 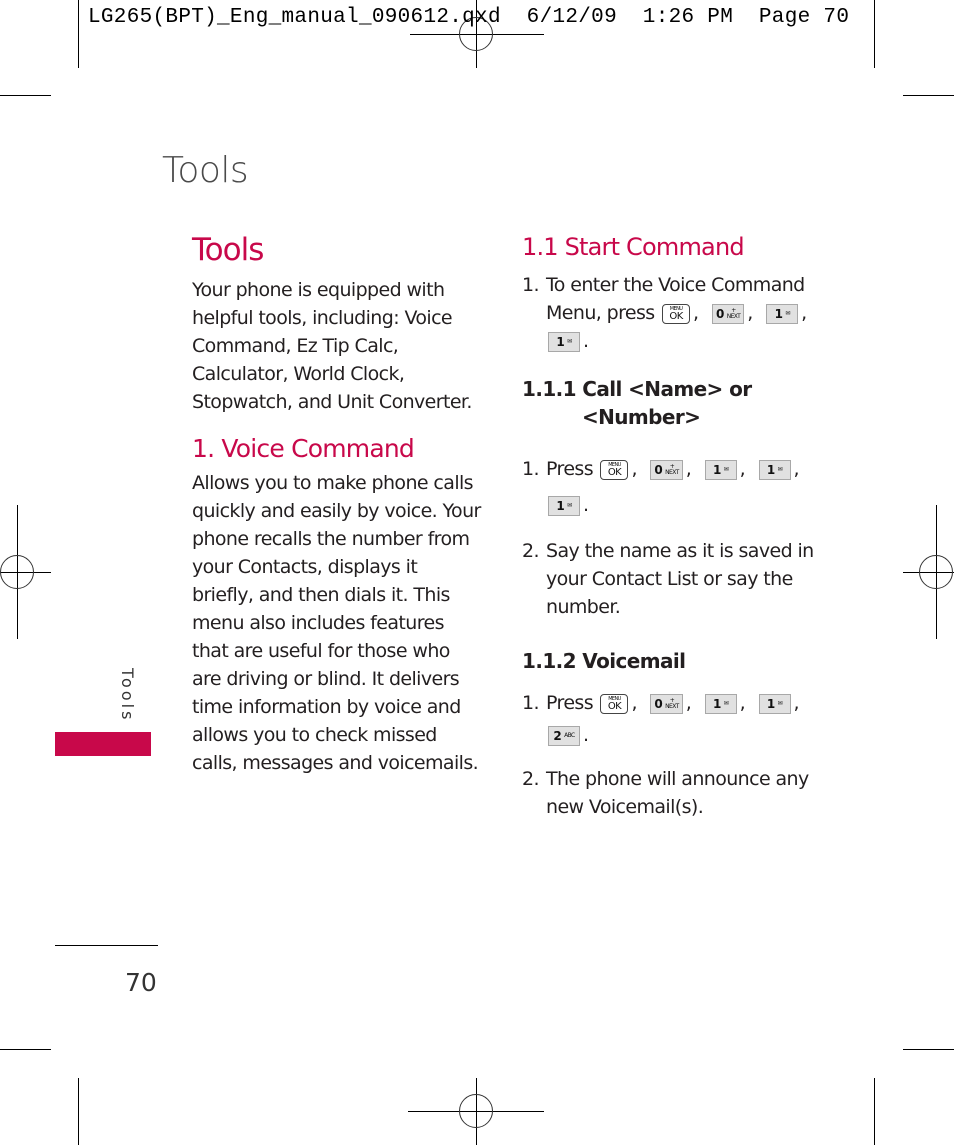 What do you see at coordinates (564, 735) in the screenshot?
I see `two-abc-key: 2 ABC` at bounding box center [564, 735].